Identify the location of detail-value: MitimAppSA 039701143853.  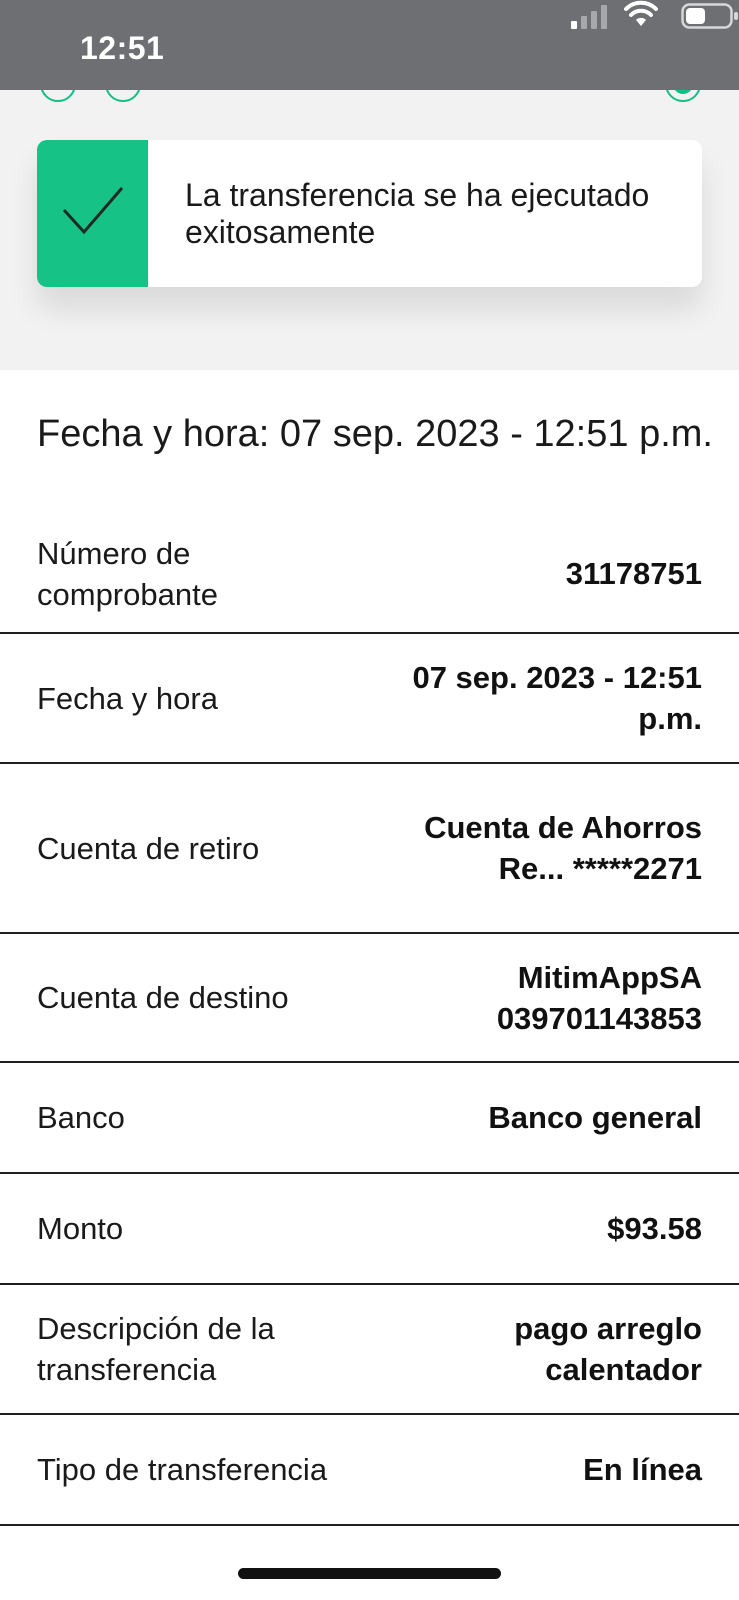
(599, 997).